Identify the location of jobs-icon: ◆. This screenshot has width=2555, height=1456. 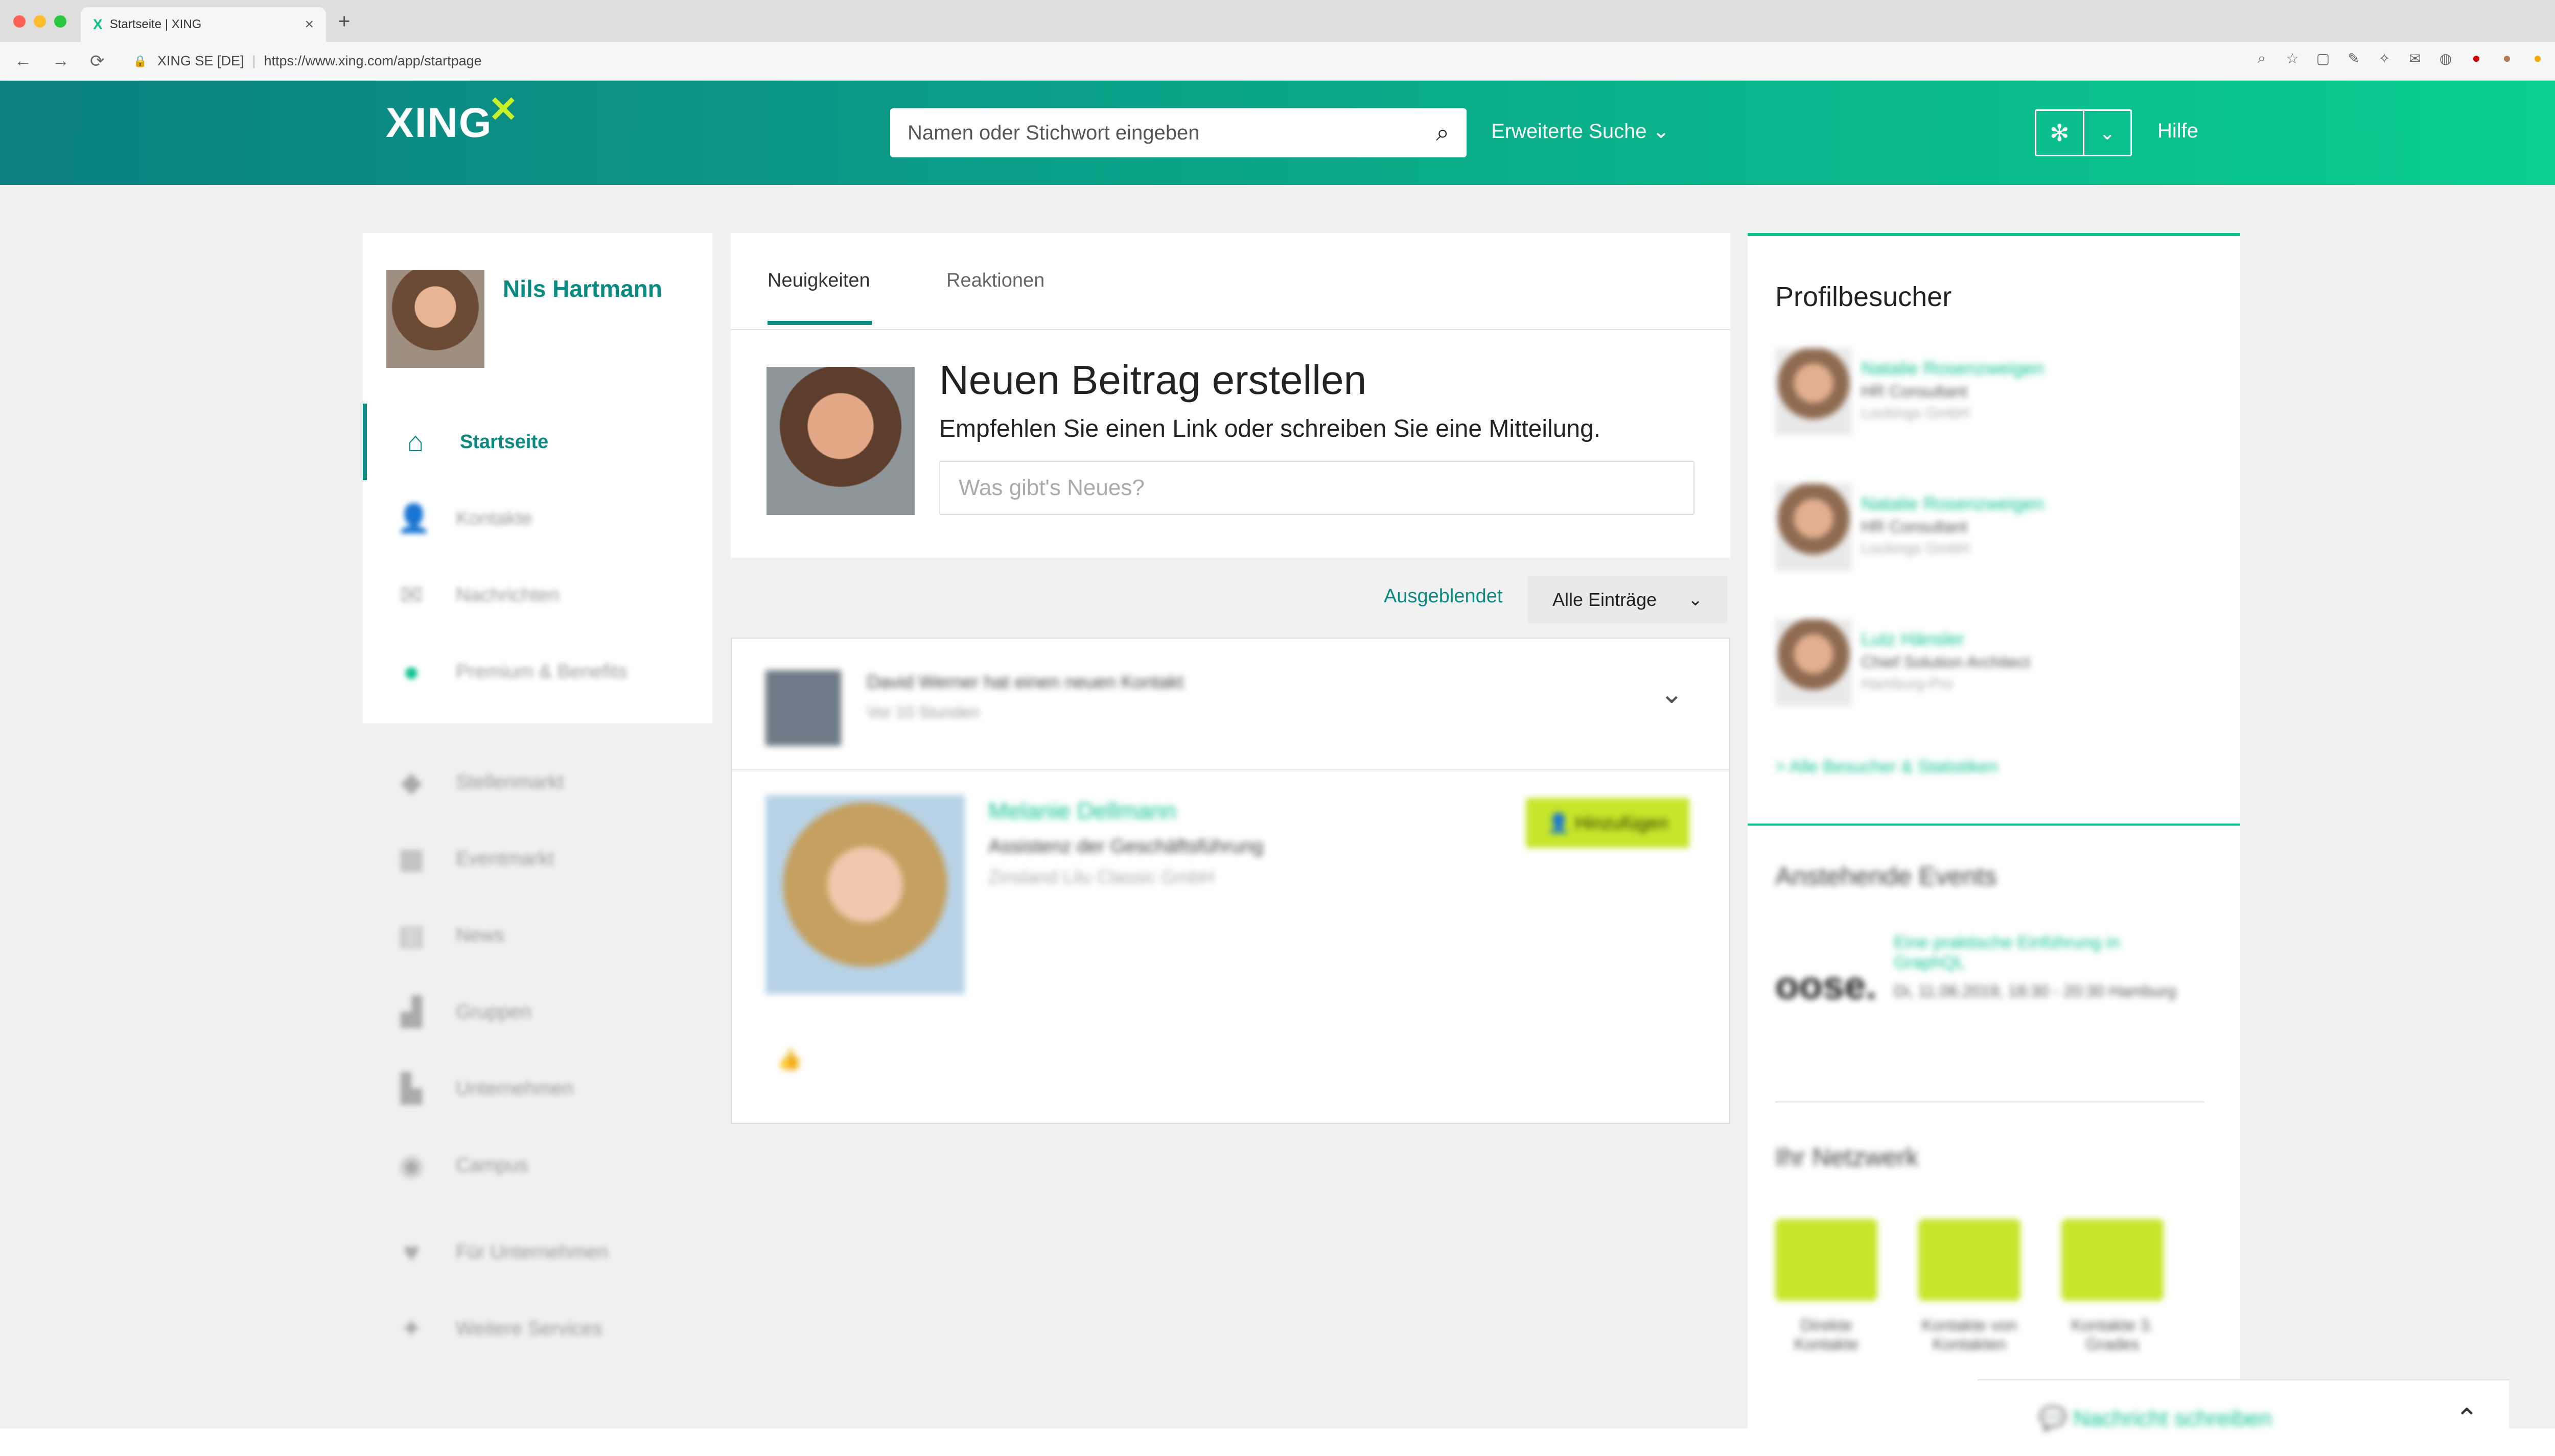
(411, 782).